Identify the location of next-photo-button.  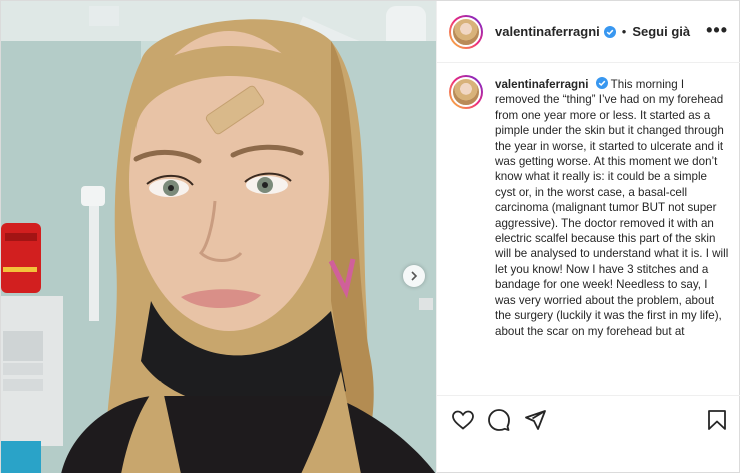
(414, 276).